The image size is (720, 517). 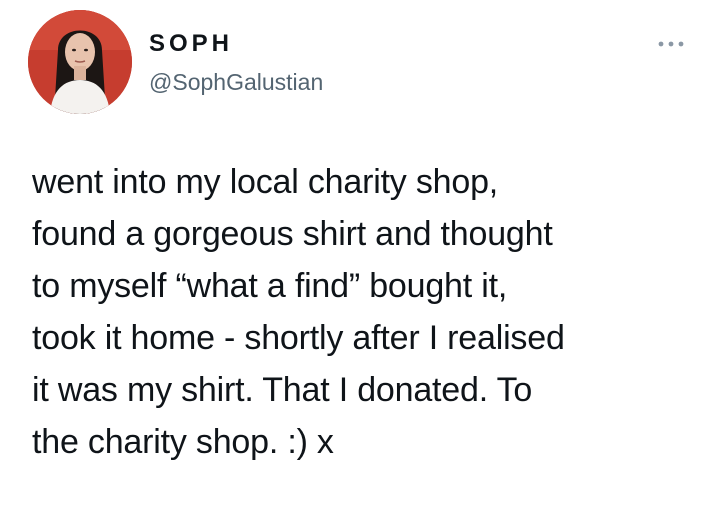 What do you see at coordinates (236, 82) in the screenshot?
I see `author-handle: @SophGalustian` at bounding box center [236, 82].